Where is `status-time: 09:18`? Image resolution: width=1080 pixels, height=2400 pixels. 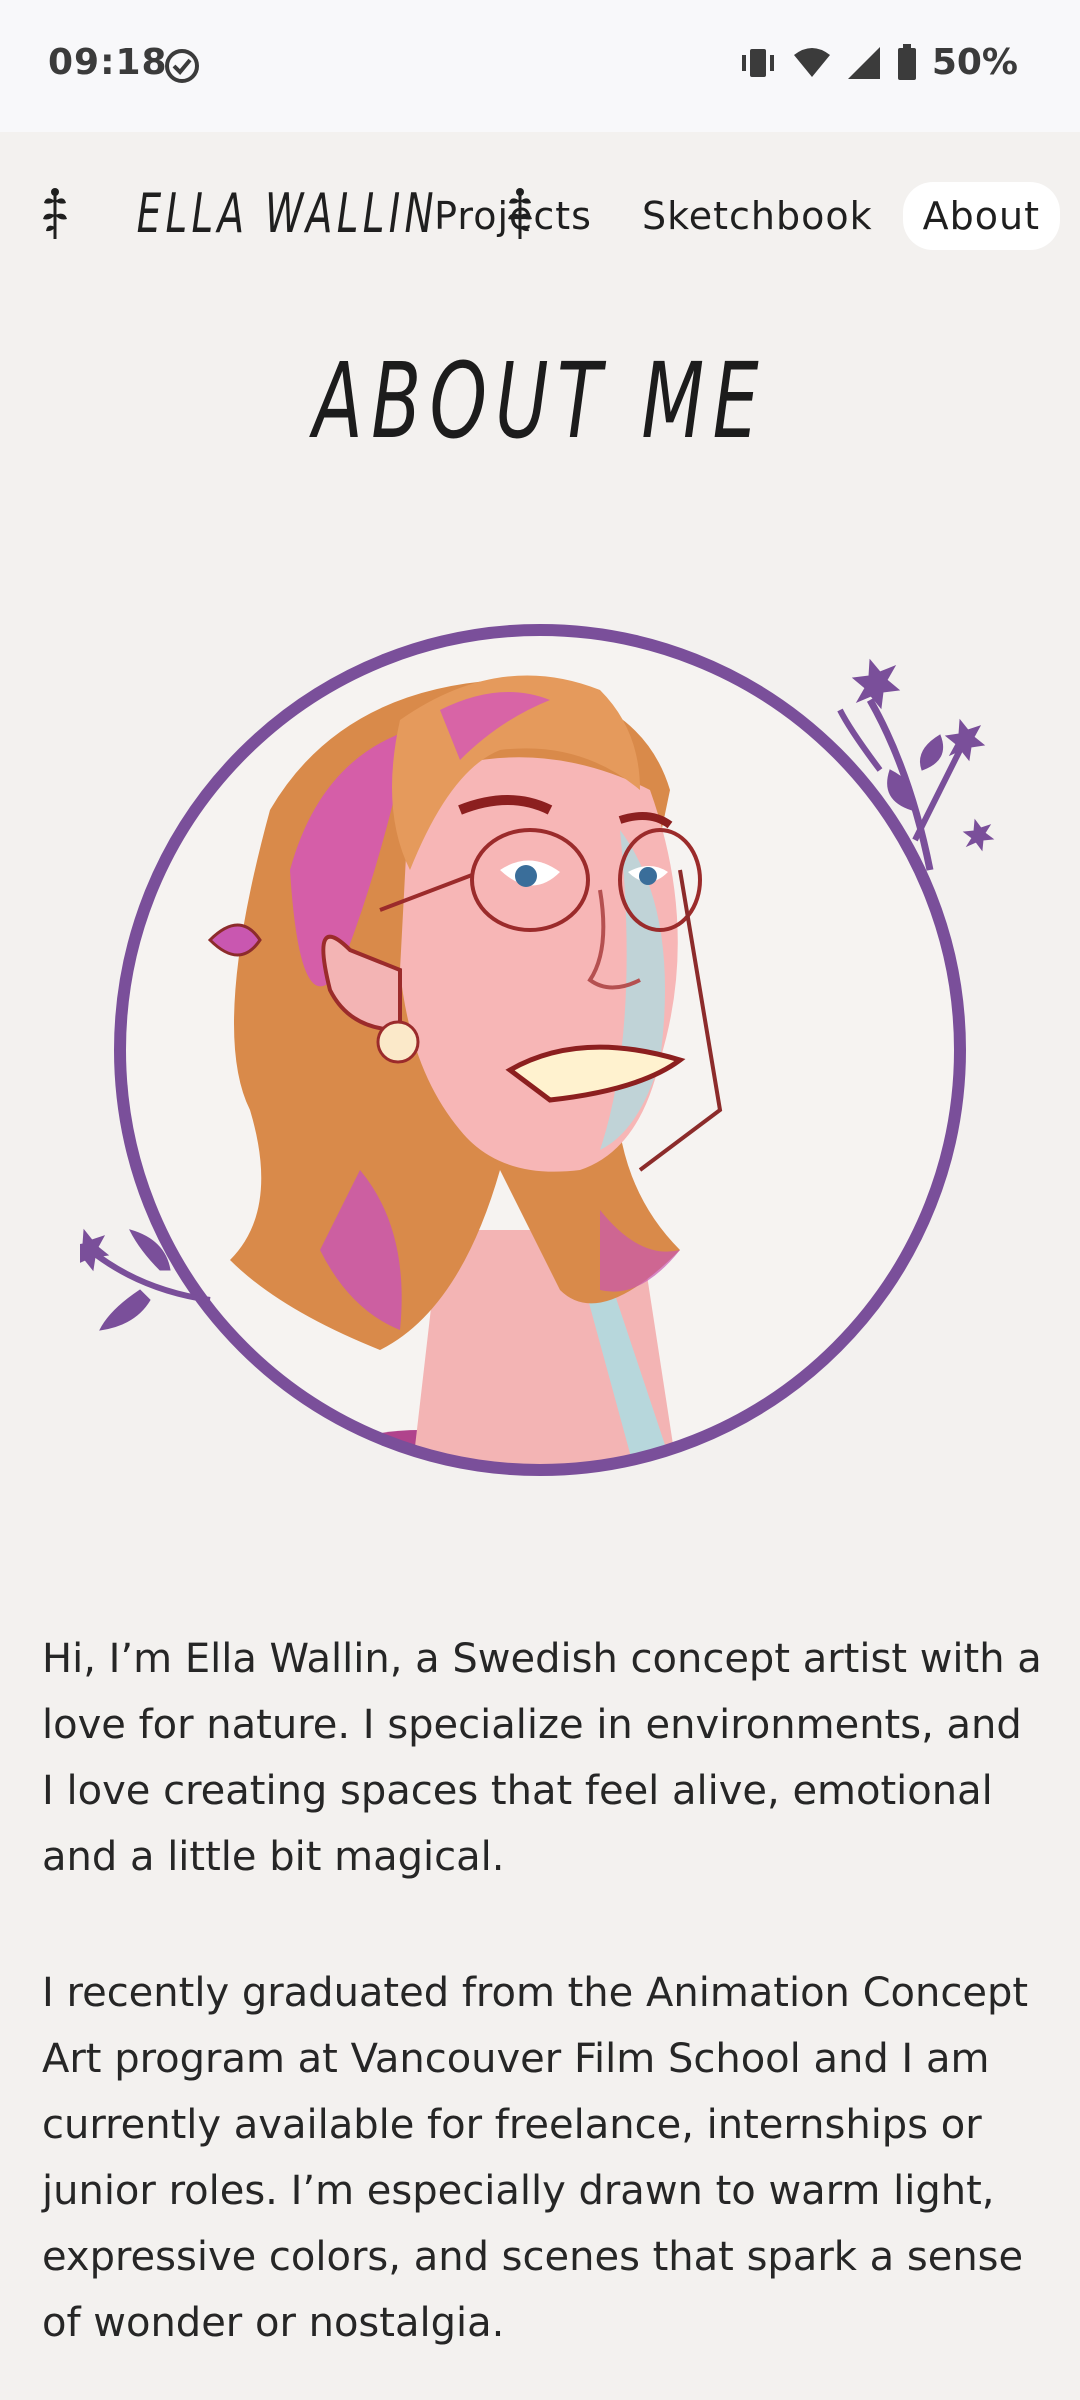
status-time: 09:18 is located at coordinates (108, 62).